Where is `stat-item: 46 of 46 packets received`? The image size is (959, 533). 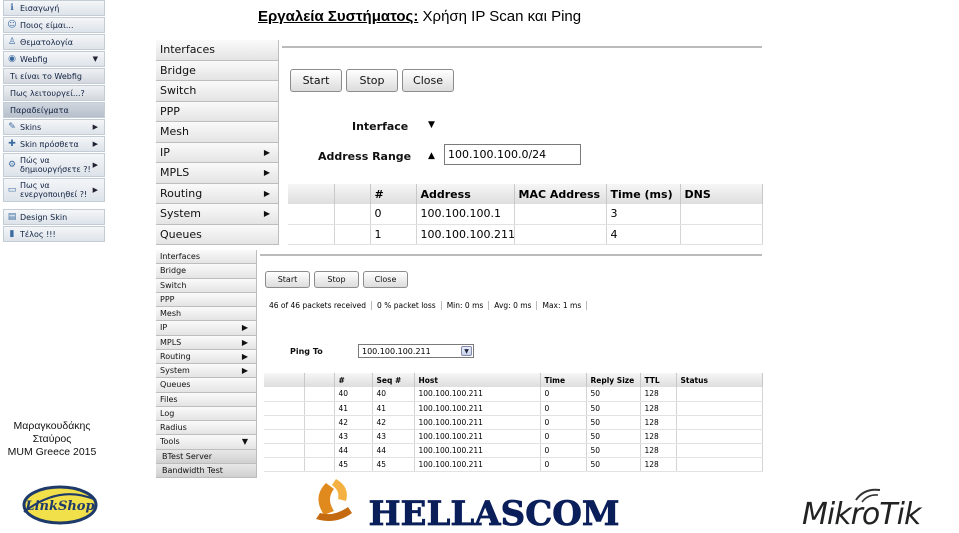
stat-item: 46 of 46 packets received is located at coordinates (318, 305).